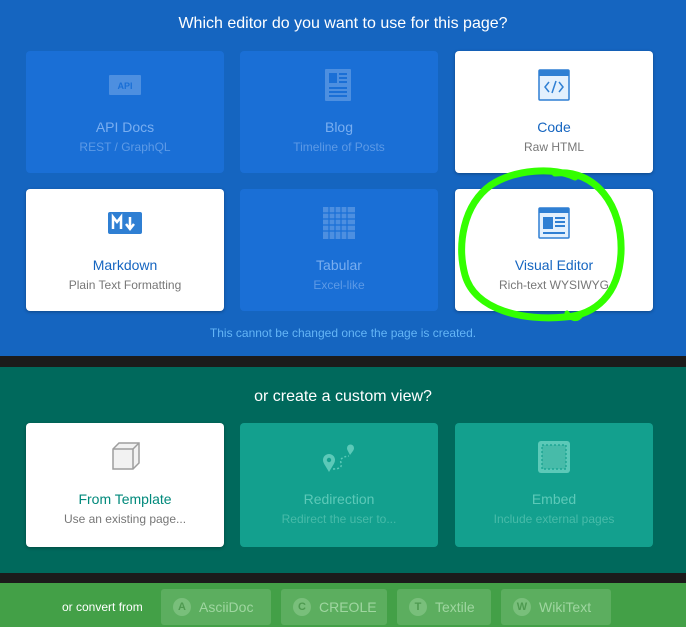  Describe the element at coordinates (102, 607) in the screenshot. I see `convert-label: or convert from` at that location.